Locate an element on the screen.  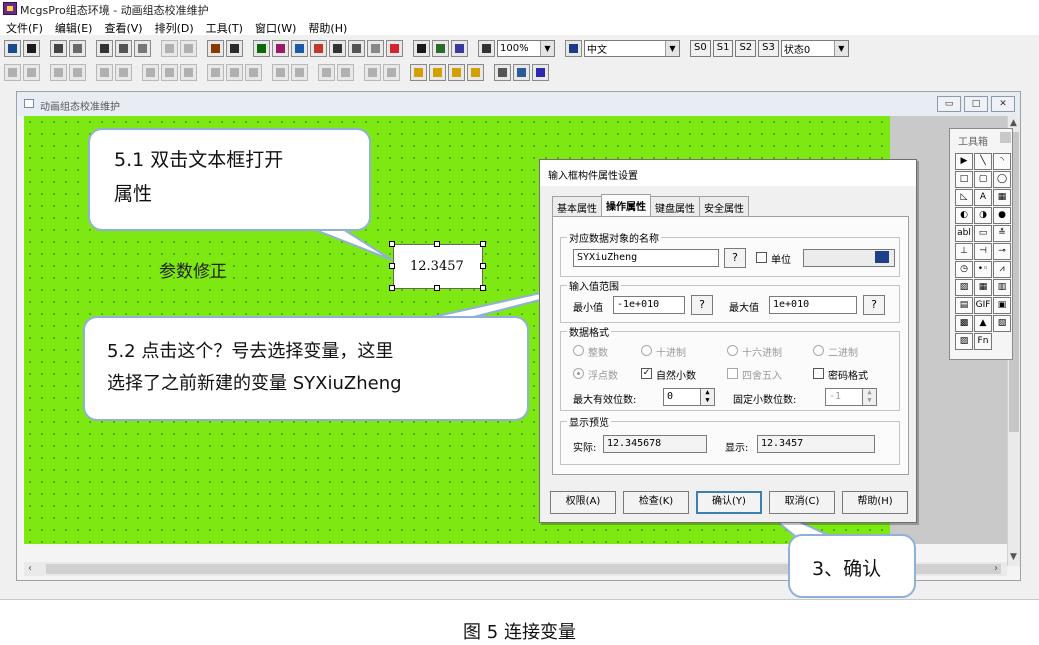
callout-text: 选择了之前新建的变量 SYXiuZheng is located at coordinates (254, 383).